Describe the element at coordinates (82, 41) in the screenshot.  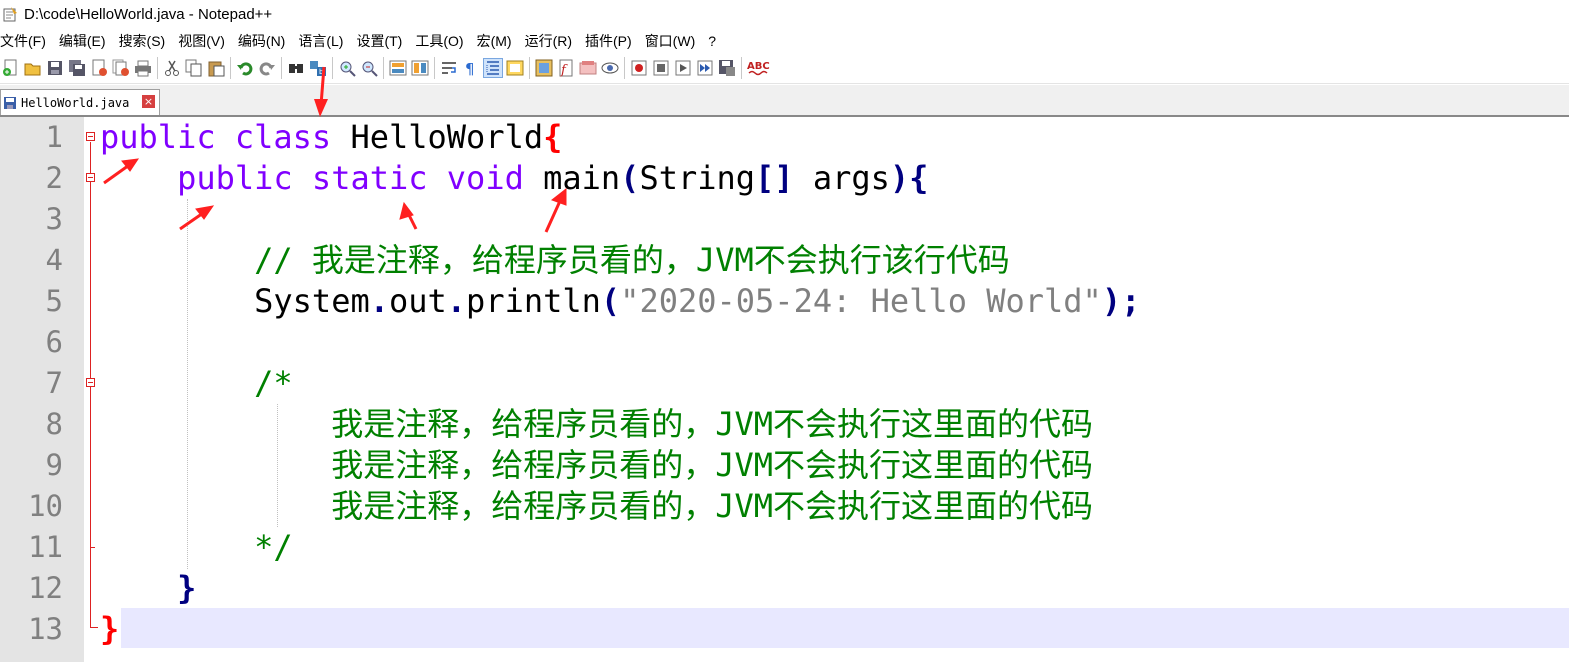
I see `menu-edit: 编辑(E)` at that location.